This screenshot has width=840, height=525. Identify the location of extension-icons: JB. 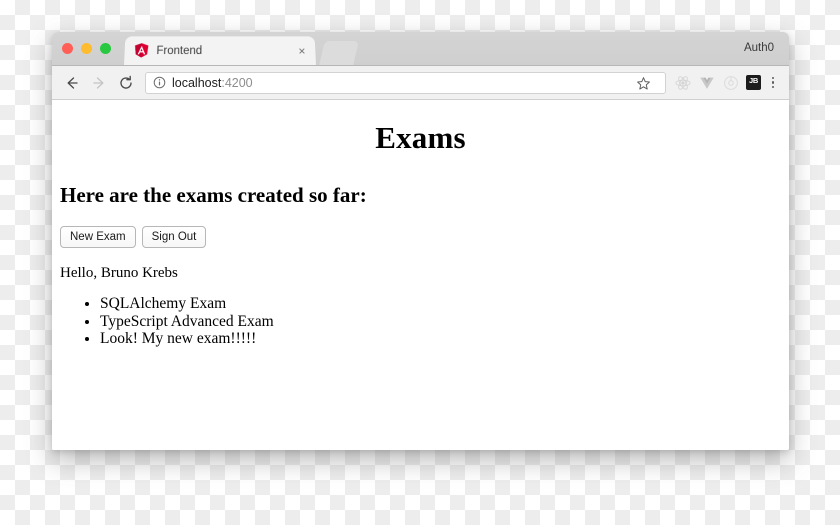
(717, 82).